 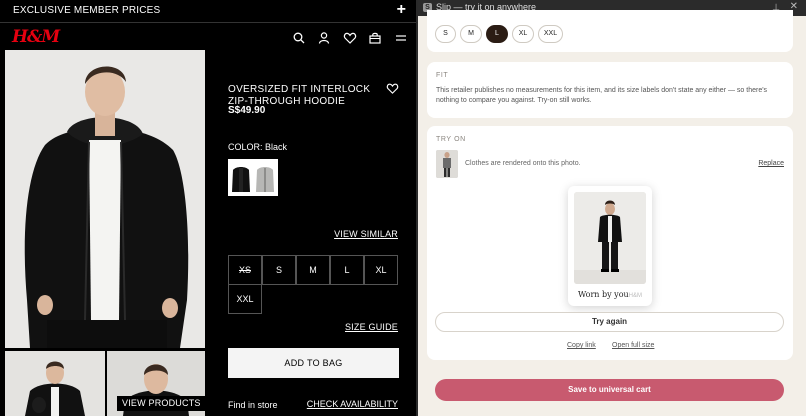 What do you see at coordinates (603, 294) in the screenshot?
I see `worn-by-text: Worn by you` at bounding box center [603, 294].